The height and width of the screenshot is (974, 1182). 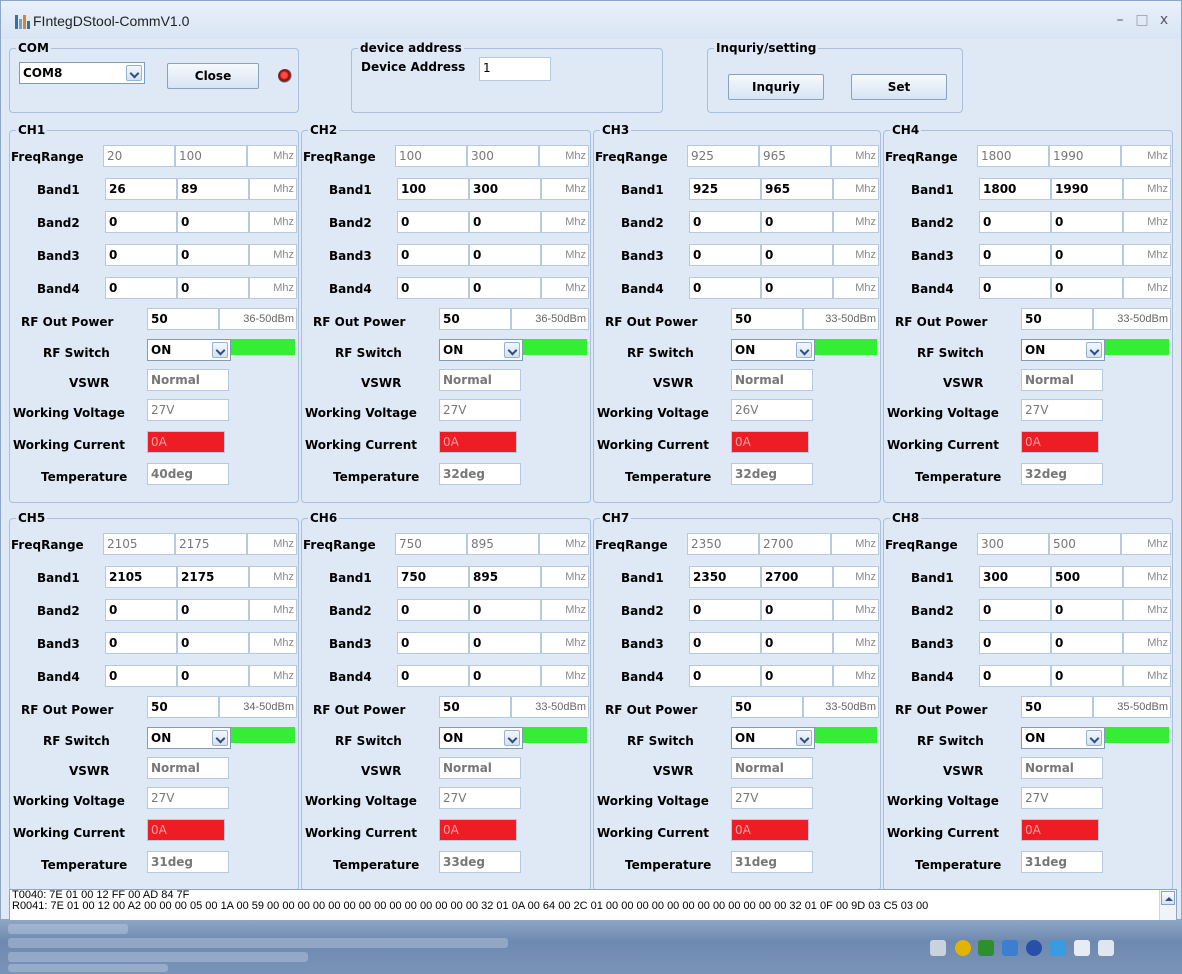 I want to click on band1-high-input: 300, so click(x=505, y=189).